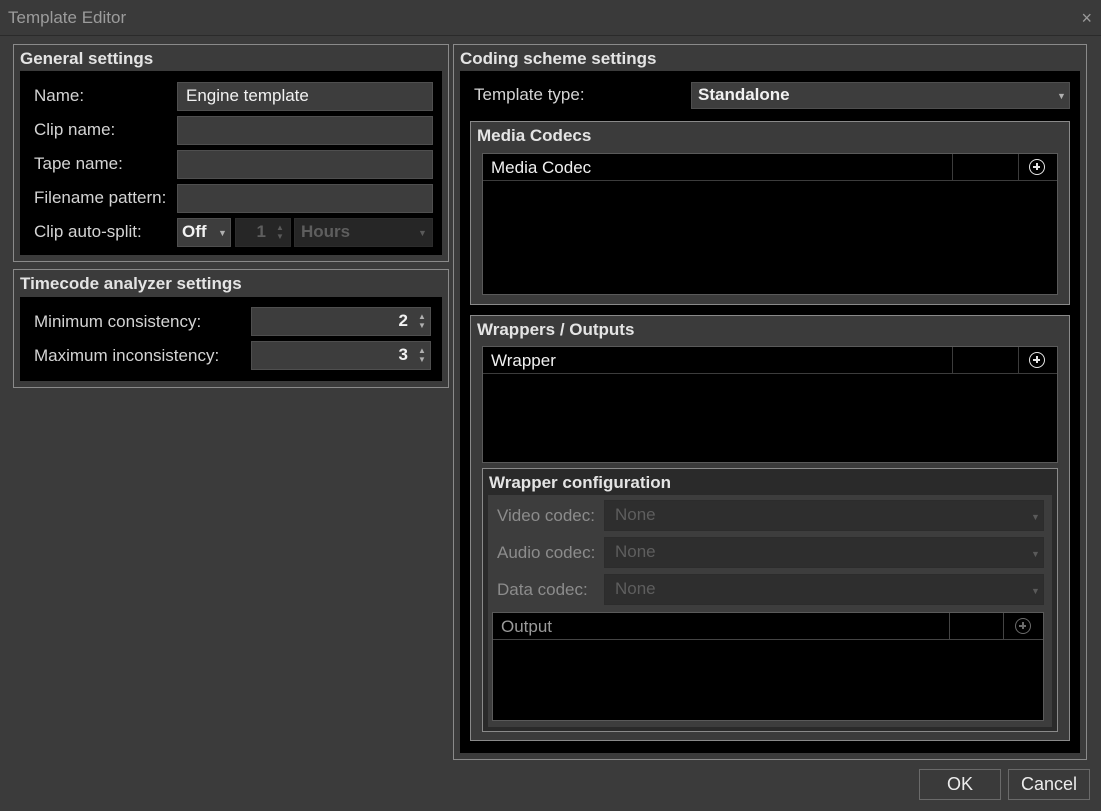 This screenshot has height=811, width=1101. Describe the element at coordinates (118, 321) in the screenshot. I see `min-consistency-label: Minimum consistency:` at that location.